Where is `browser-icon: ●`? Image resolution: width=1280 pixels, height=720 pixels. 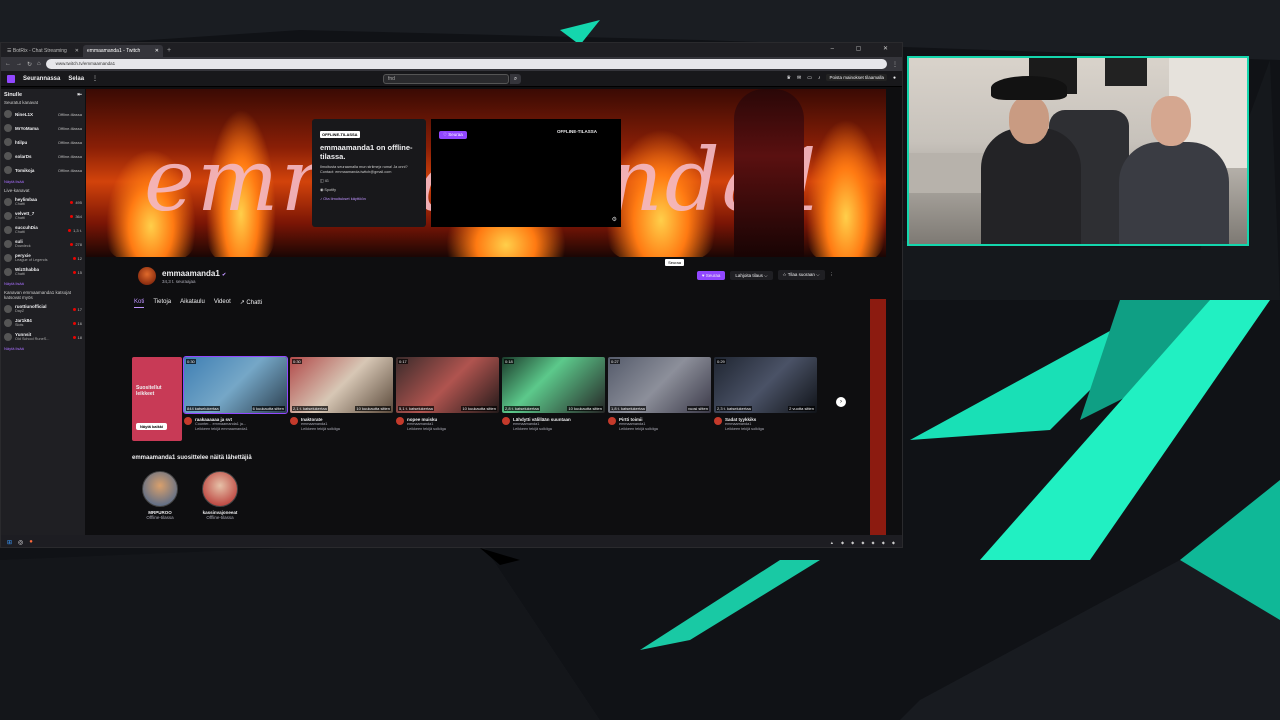
browser-icon: ● is located at coordinates (31, 542).